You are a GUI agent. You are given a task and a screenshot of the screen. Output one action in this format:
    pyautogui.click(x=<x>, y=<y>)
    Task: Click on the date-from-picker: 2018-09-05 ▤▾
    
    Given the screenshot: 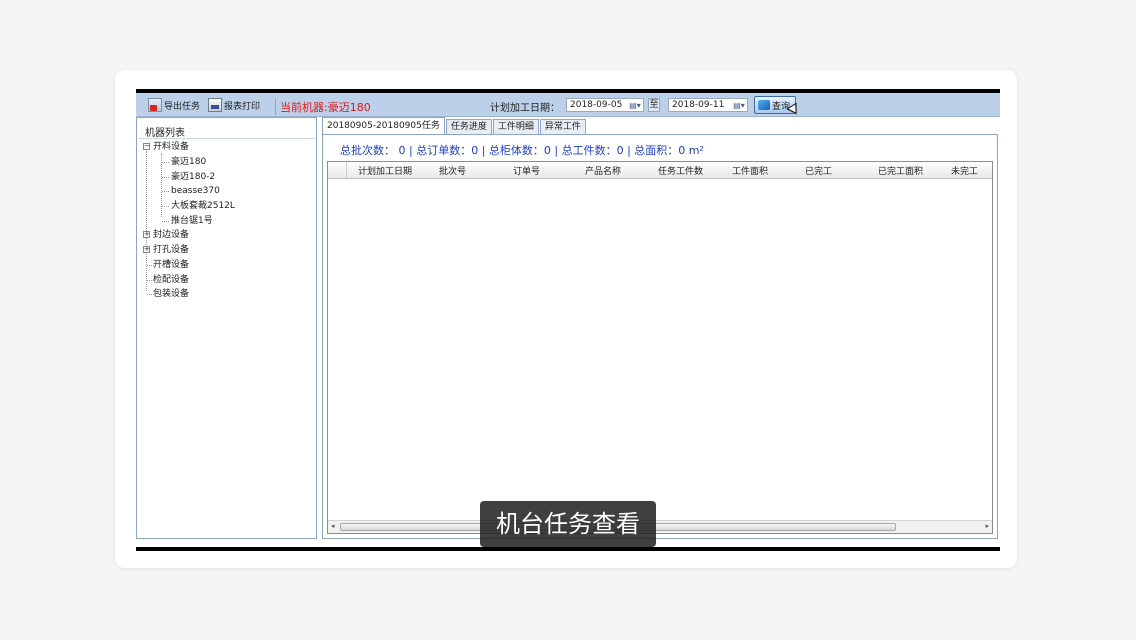 What is the action you would take?
    pyautogui.click(x=605, y=105)
    